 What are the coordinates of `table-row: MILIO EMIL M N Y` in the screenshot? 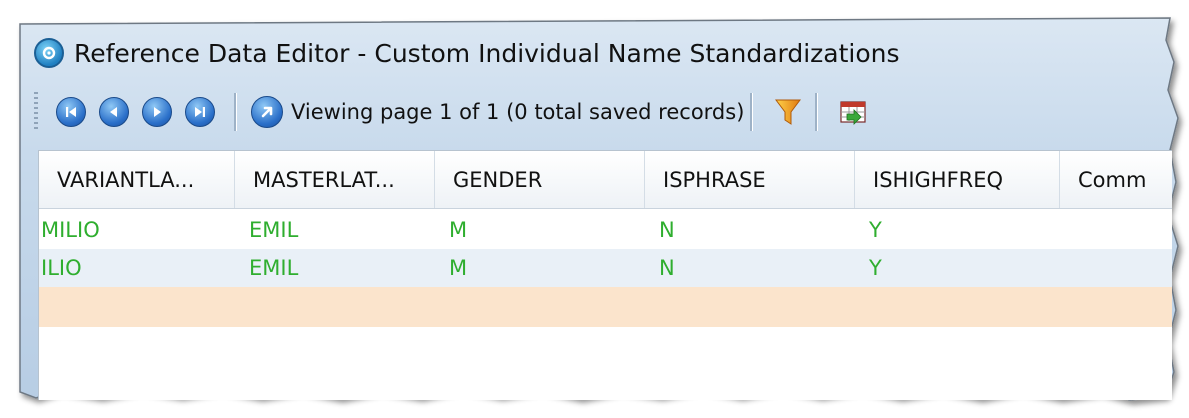 It's located at (605, 230).